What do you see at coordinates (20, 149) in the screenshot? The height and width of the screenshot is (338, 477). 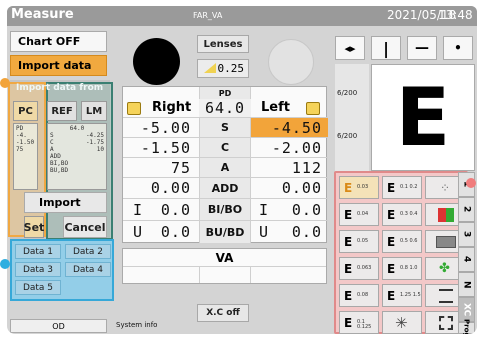 I see `pc-list-item: 75` at bounding box center [20, 149].